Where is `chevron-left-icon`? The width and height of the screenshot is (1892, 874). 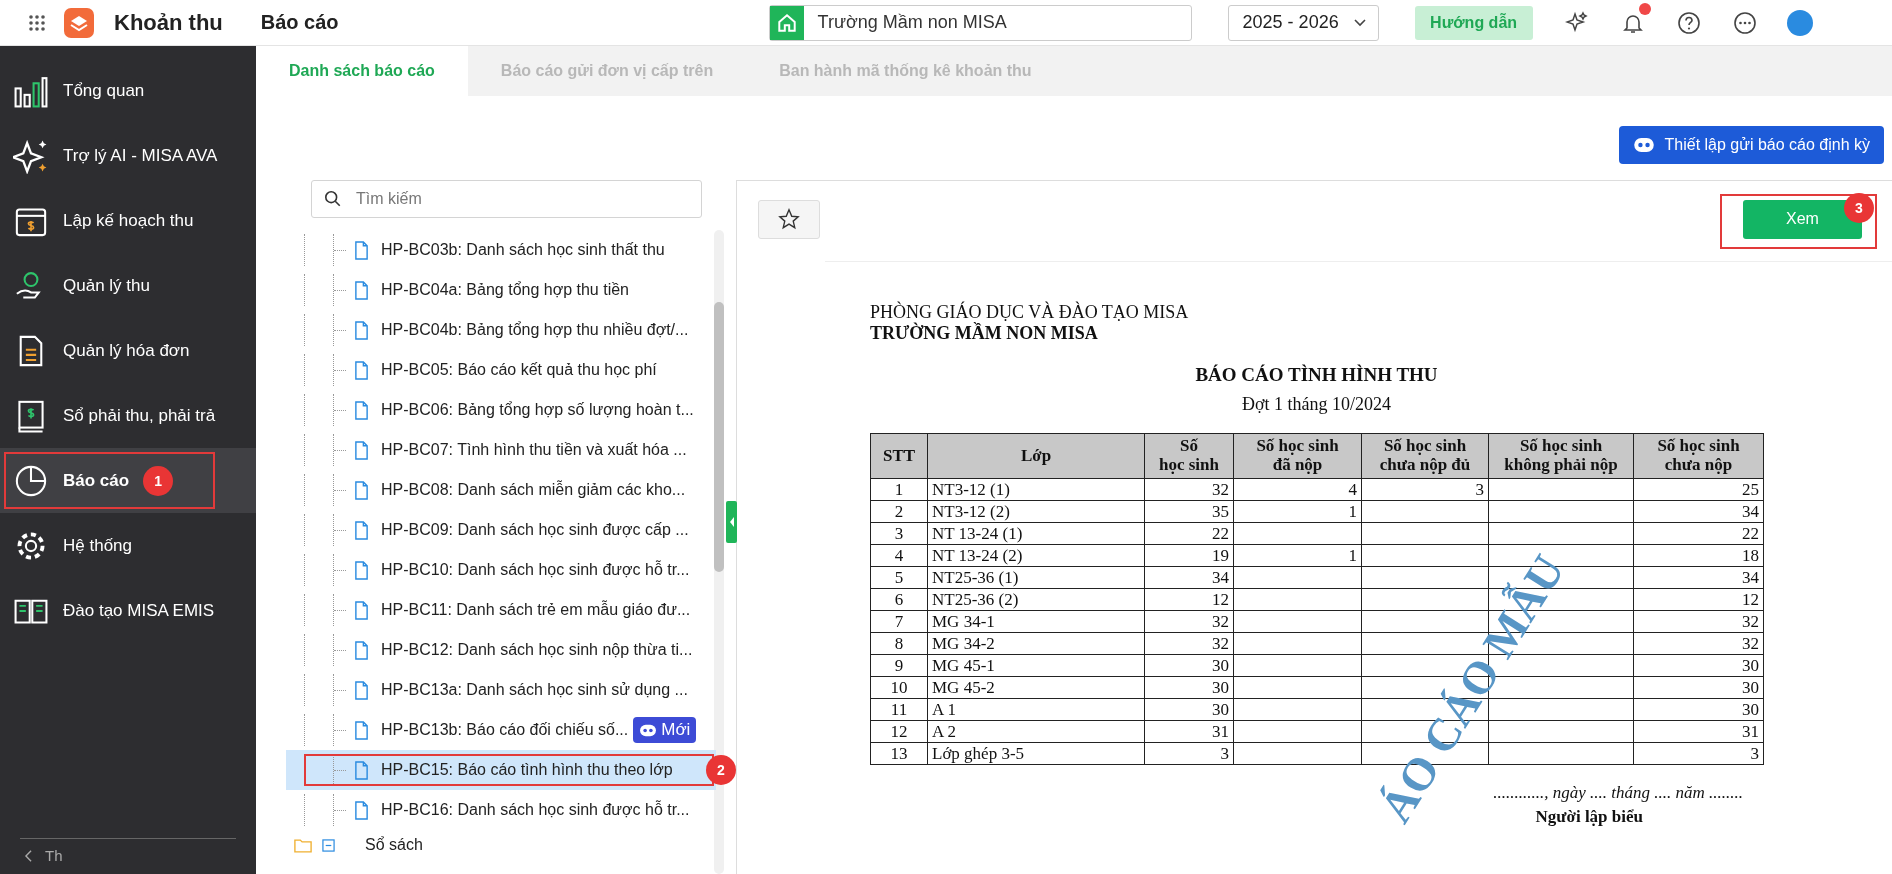
chevron-left-icon is located at coordinates (28, 855).